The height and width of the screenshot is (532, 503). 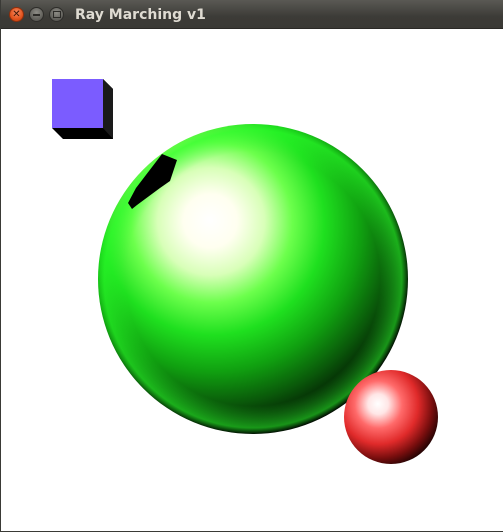 I want to click on small-sphere-object, so click(x=391, y=417).